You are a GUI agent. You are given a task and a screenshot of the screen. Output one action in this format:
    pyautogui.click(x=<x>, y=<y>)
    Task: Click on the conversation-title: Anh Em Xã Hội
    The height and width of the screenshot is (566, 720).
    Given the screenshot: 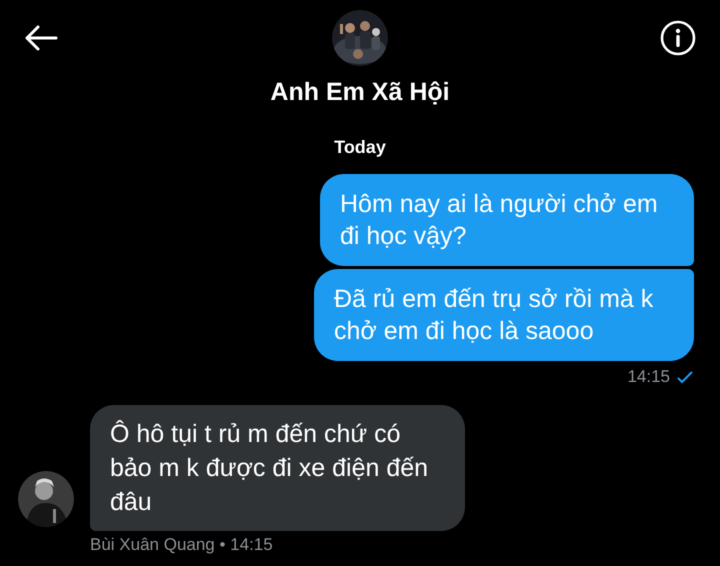 What is the action you would take?
    pyautogui.click(x=360, y=92)
    